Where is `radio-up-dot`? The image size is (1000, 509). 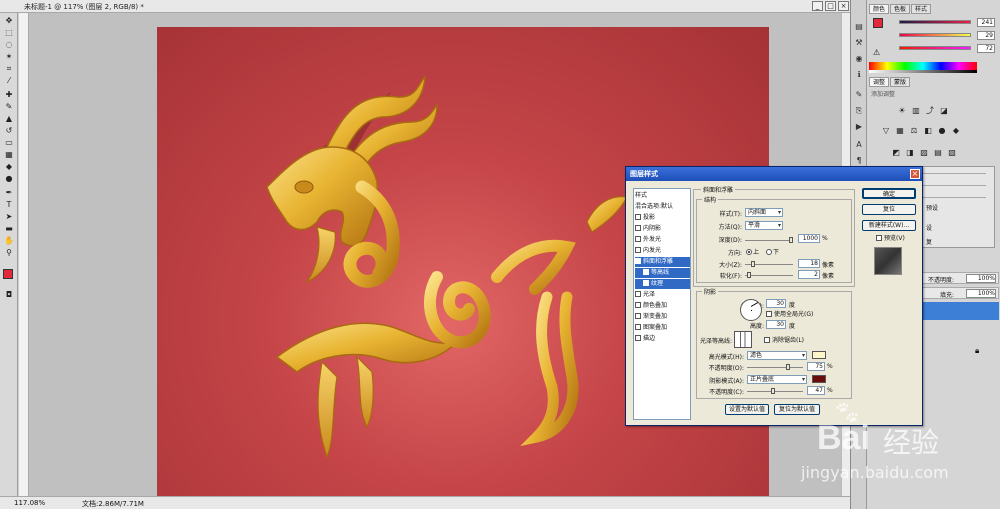 radio-up-dot is located at coordinates (749, 252).